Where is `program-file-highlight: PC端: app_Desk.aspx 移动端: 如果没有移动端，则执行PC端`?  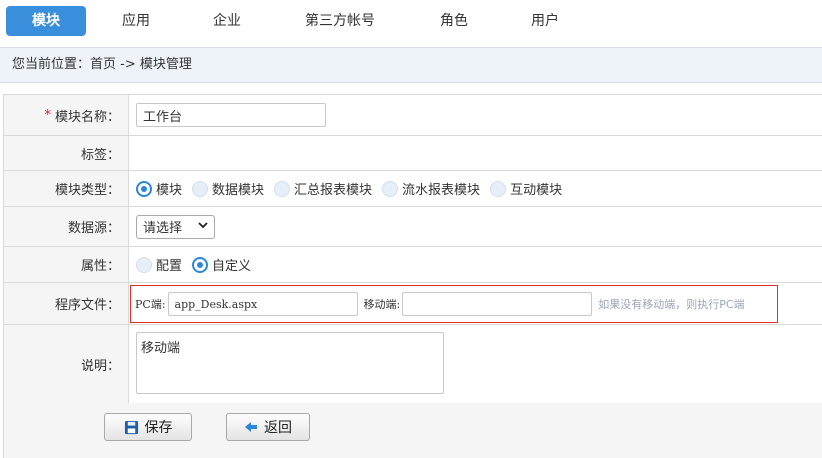
program-file-highlight: PC端: app_Desk.aspx 移动端: 如果没有移动端，则执行PC端 is located at coordinates (454, 304).